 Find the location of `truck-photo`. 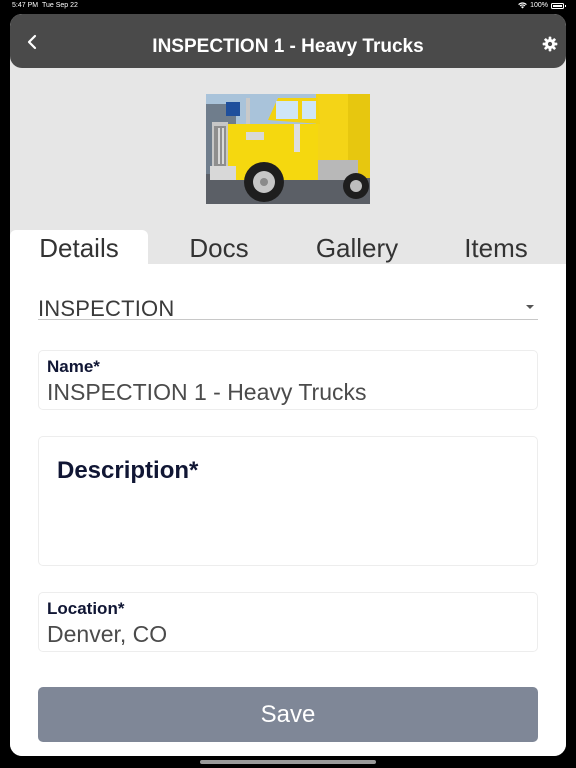

truck-photo is located at coordinates (288, 149).